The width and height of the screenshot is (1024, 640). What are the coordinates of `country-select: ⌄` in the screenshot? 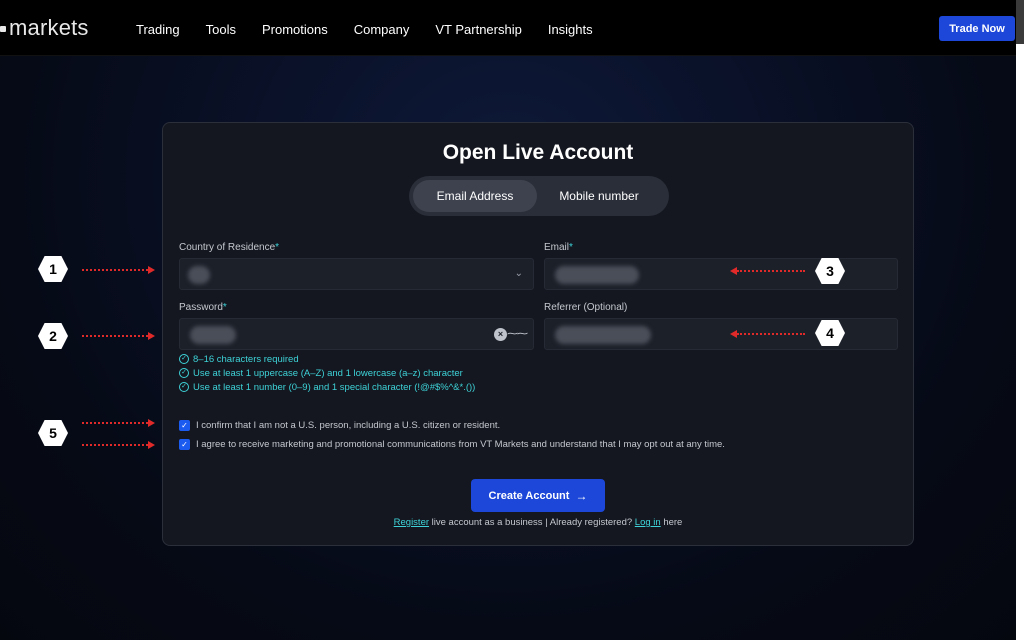 It's located at (356, 274).